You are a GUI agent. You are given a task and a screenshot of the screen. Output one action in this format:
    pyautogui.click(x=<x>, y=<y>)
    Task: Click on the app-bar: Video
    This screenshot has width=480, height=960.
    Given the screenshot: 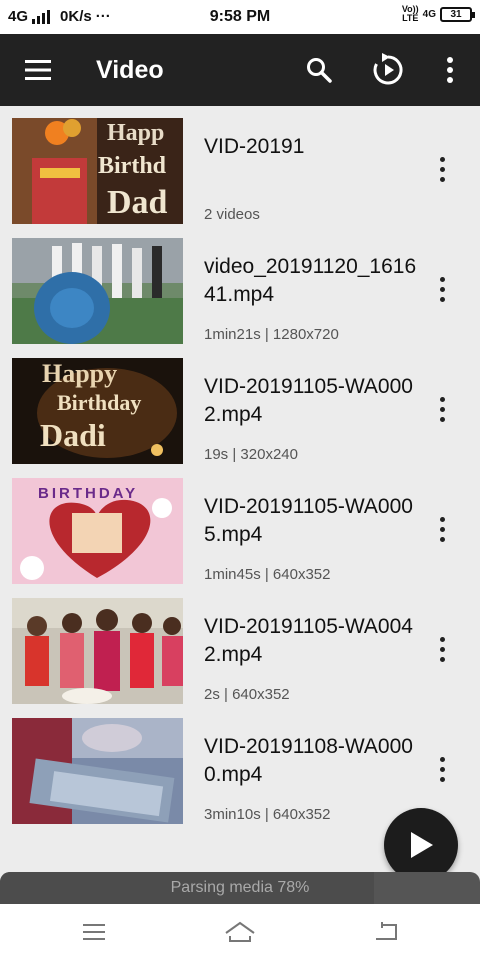 What is the action you would take?
    pyautogui.click(x=240, y=70)
    